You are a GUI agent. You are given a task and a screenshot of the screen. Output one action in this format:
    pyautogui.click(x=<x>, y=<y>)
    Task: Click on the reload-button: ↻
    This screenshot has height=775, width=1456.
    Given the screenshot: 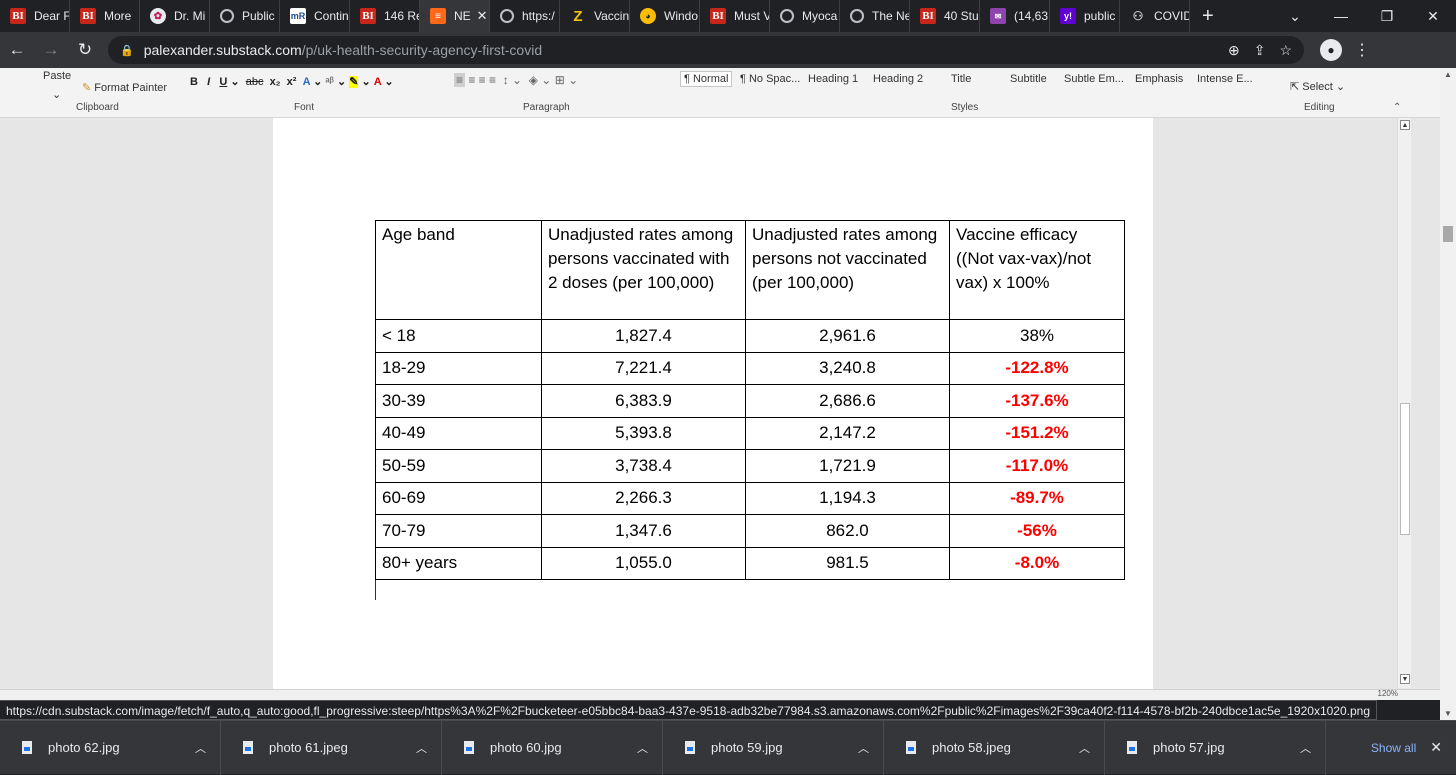 What is the action you would take?
    pyautogui.click(x=85, y=50)
    